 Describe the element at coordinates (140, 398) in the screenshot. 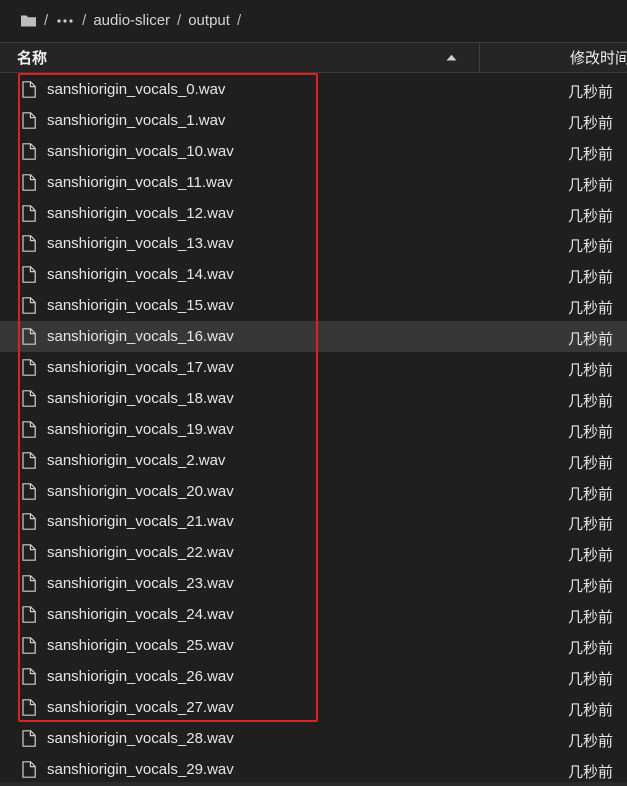

I see `file-name: sanshiorigin_vocals_18.wav` at that location.